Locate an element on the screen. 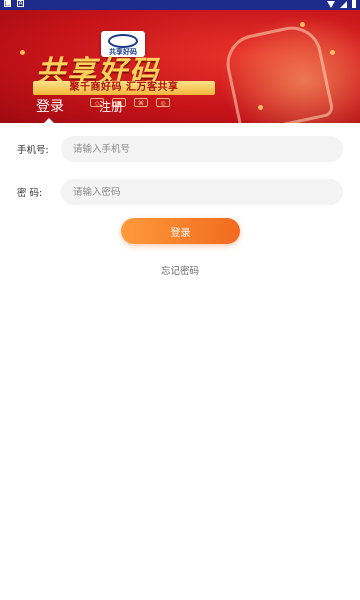 This screenshot has height=600, width=360. coupon-icon: ◎ is located at coordinates (163, 102).